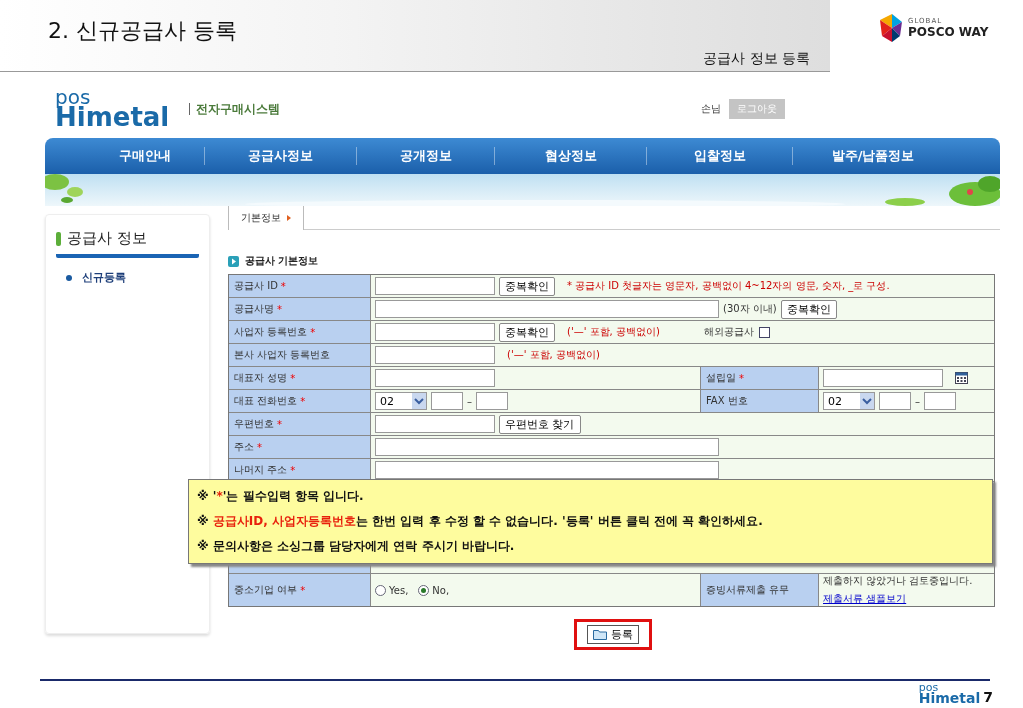 The height and width of the screenshot is (708, 1023). What do you see at coordinates (256, 286) in the screenshot?
I see `field-label: 공급사 ID` at bounding box center [256, 286].